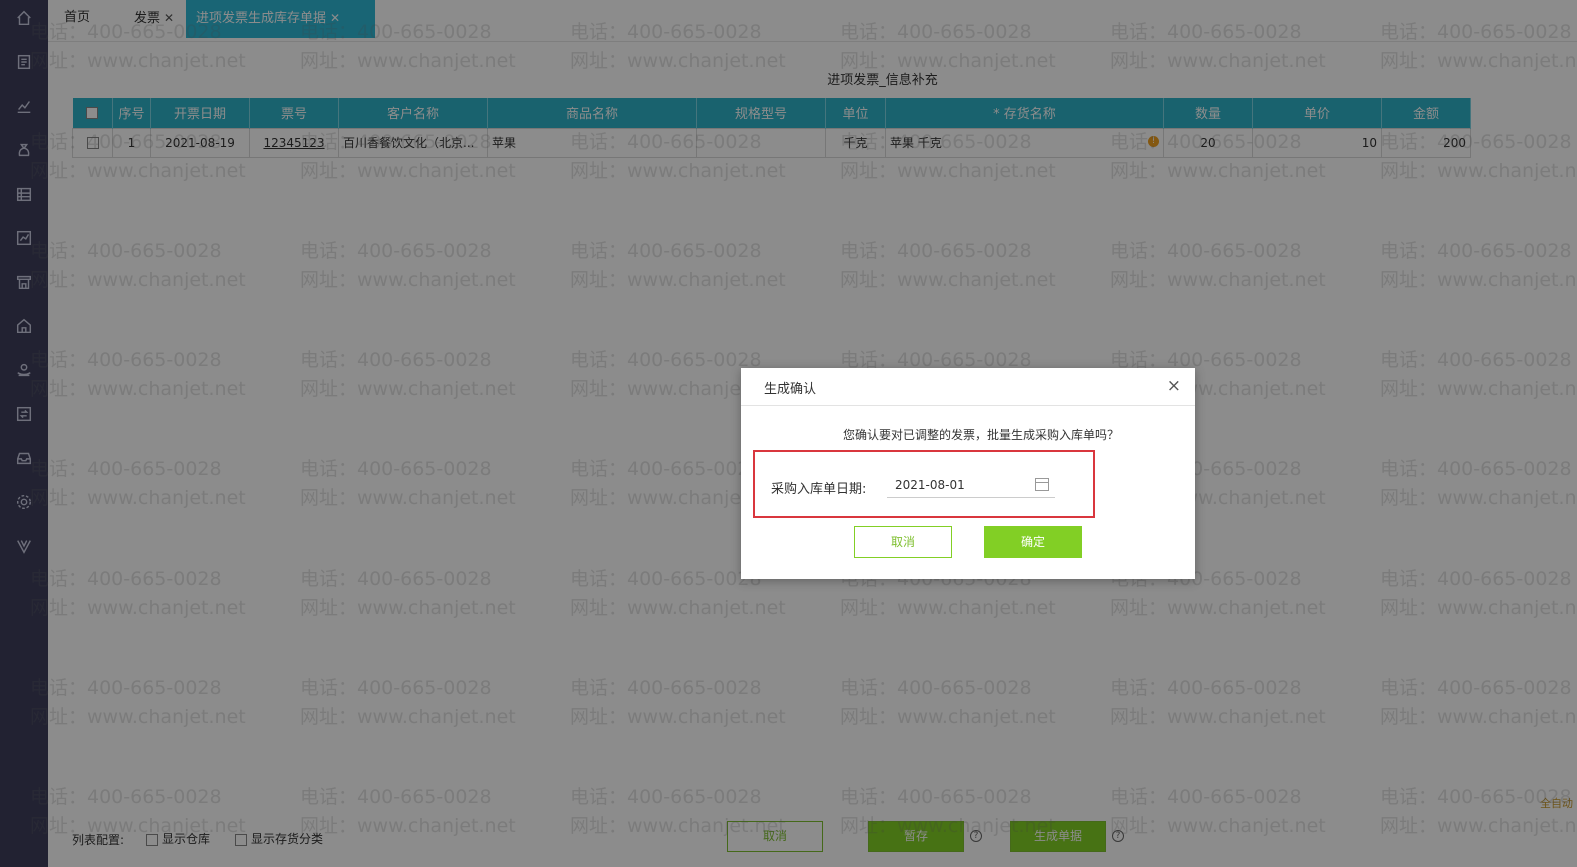 Image resolution: width=1577 pixels, height=867 pixels. What do you see at coordinates (819, 489) in the screenshot?
I see `date-label: 采购入库单日期:` at bounding box center [819, 489].